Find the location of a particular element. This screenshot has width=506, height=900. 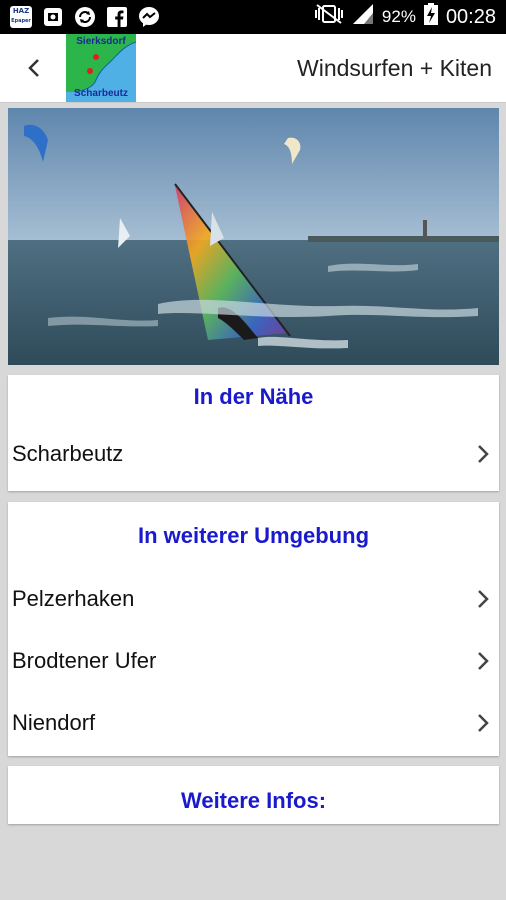

list-item-label: Pelzerhaken is located at coordinates (73, 598).